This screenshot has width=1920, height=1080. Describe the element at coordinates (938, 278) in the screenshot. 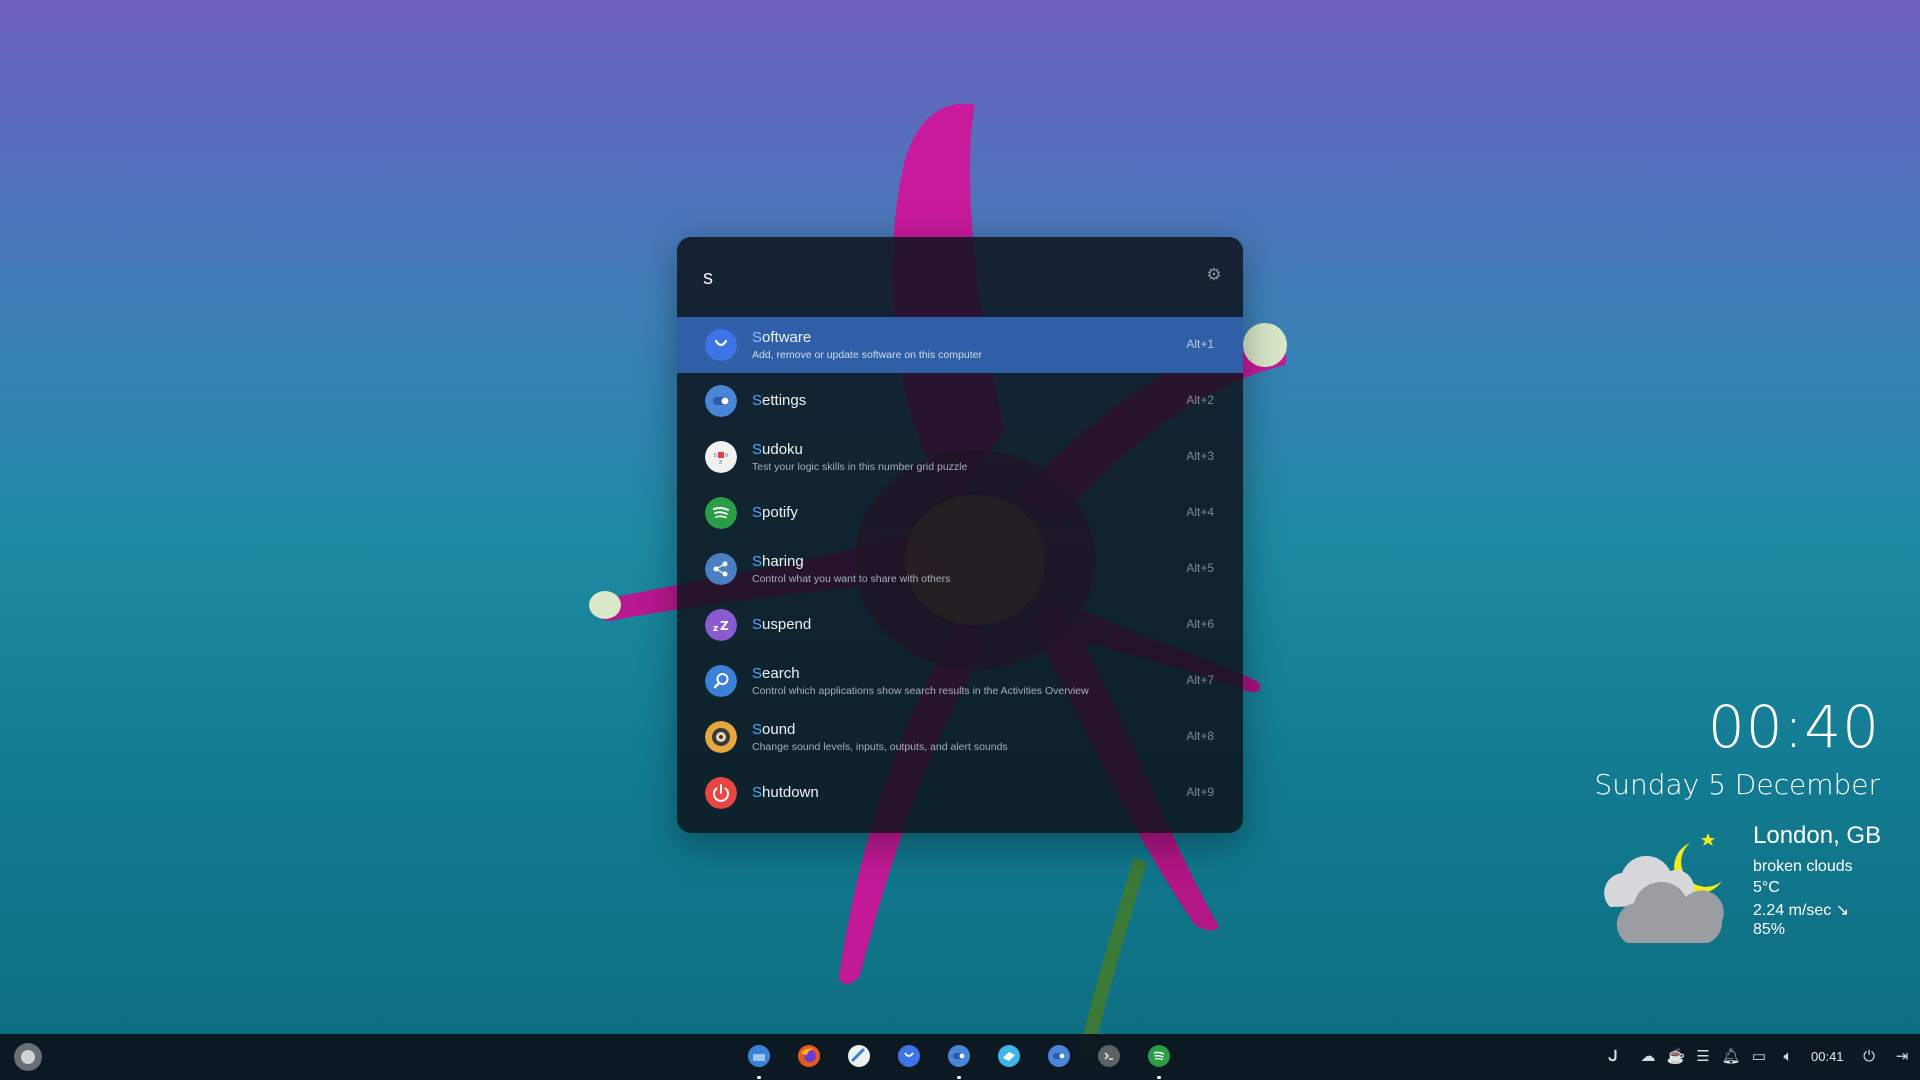

I see `launcher-search-input` at that location.